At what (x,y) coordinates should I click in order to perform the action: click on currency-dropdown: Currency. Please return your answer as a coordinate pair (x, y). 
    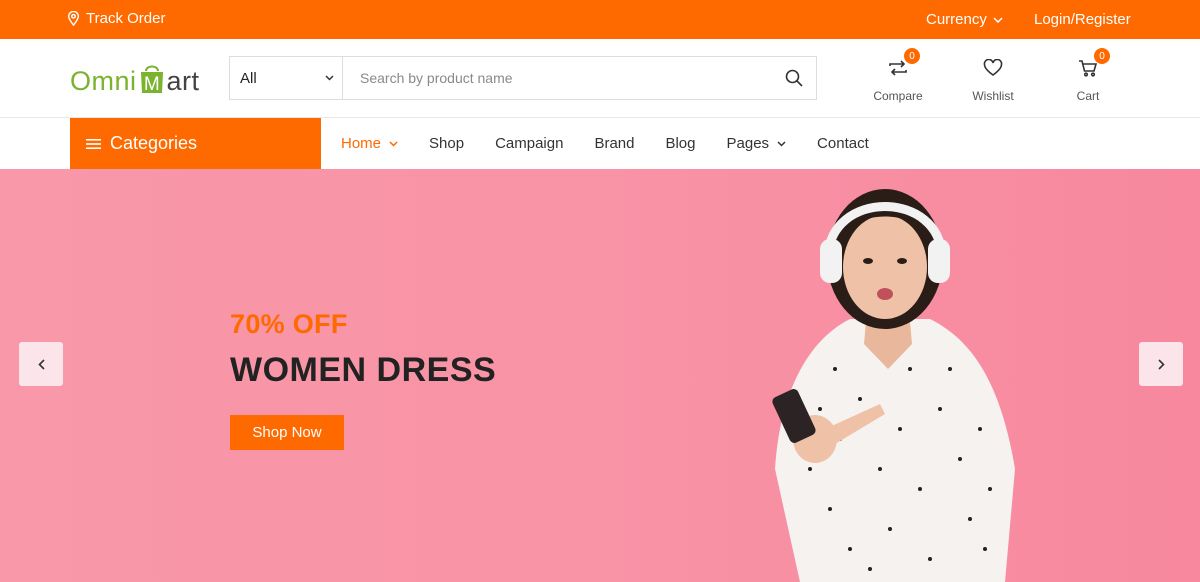
    Looking at the image, I should click on (964, 19).